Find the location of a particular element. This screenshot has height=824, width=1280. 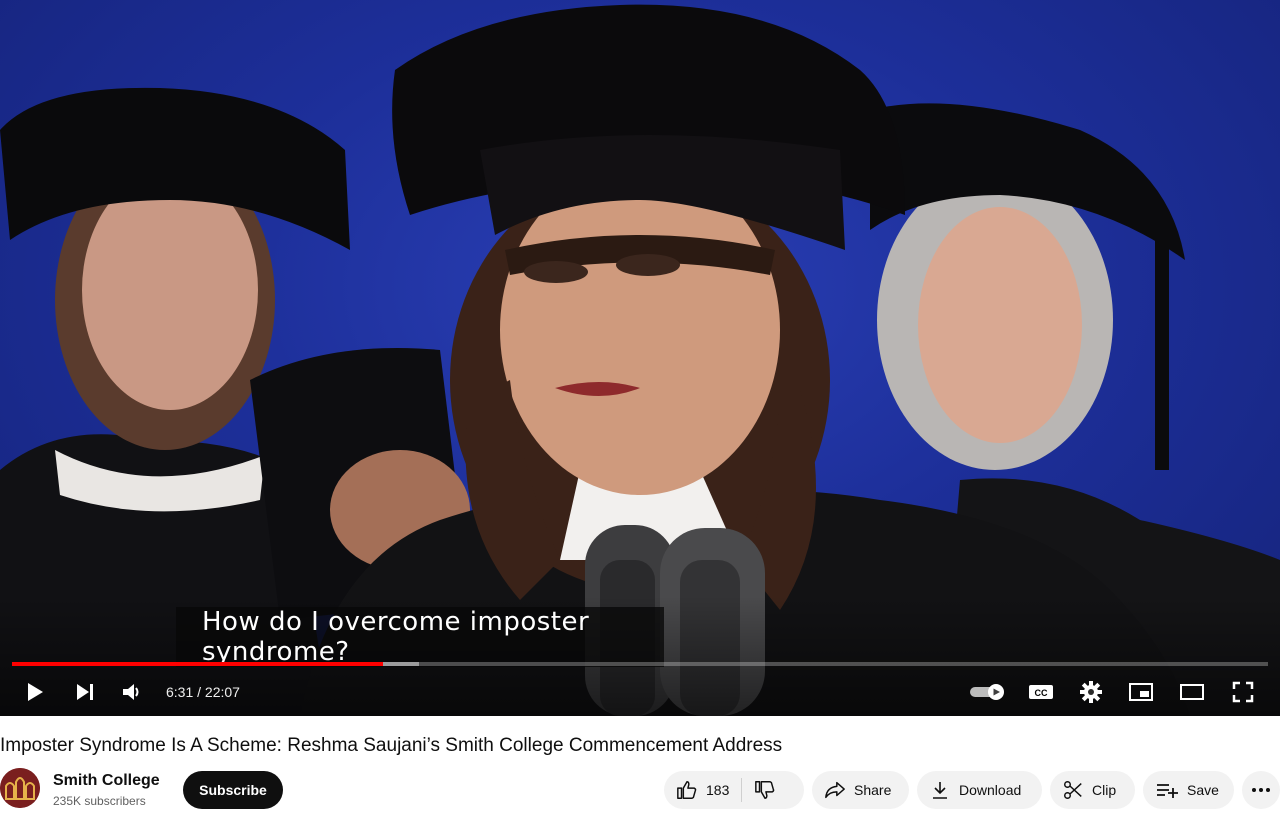

volume-icon is located at coordinates (131, 692).